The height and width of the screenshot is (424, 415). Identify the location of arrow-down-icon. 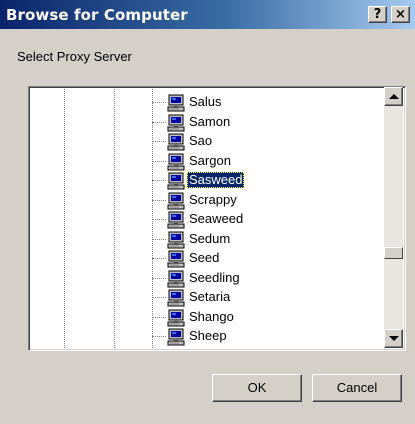
(394, 338).